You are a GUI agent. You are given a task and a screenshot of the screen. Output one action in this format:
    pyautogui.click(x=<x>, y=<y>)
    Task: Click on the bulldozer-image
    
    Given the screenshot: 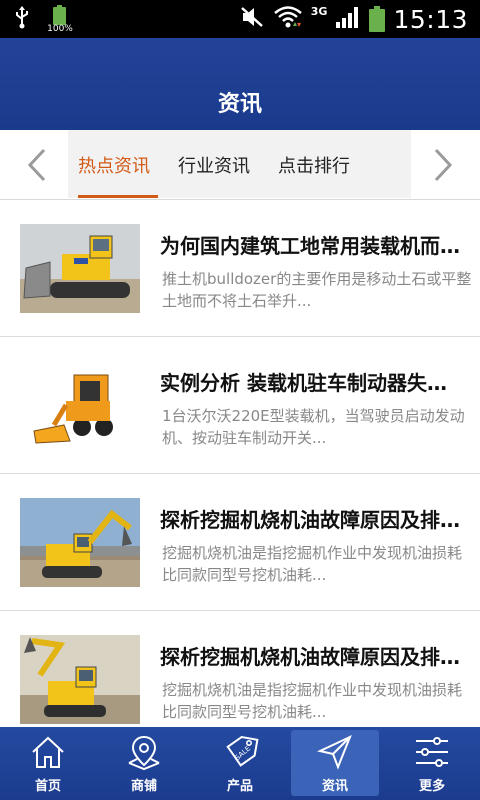 What is the action you would take?
    pyautogui.click(x=80, y=268)
    